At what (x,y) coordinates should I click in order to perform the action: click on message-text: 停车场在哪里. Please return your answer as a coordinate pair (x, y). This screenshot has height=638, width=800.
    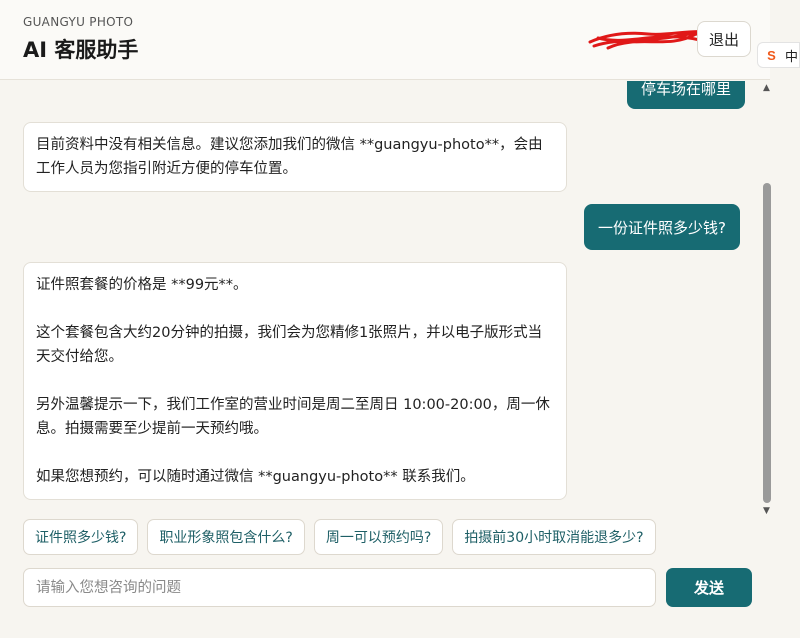
    Looking at the image, I should click on (686, 89).